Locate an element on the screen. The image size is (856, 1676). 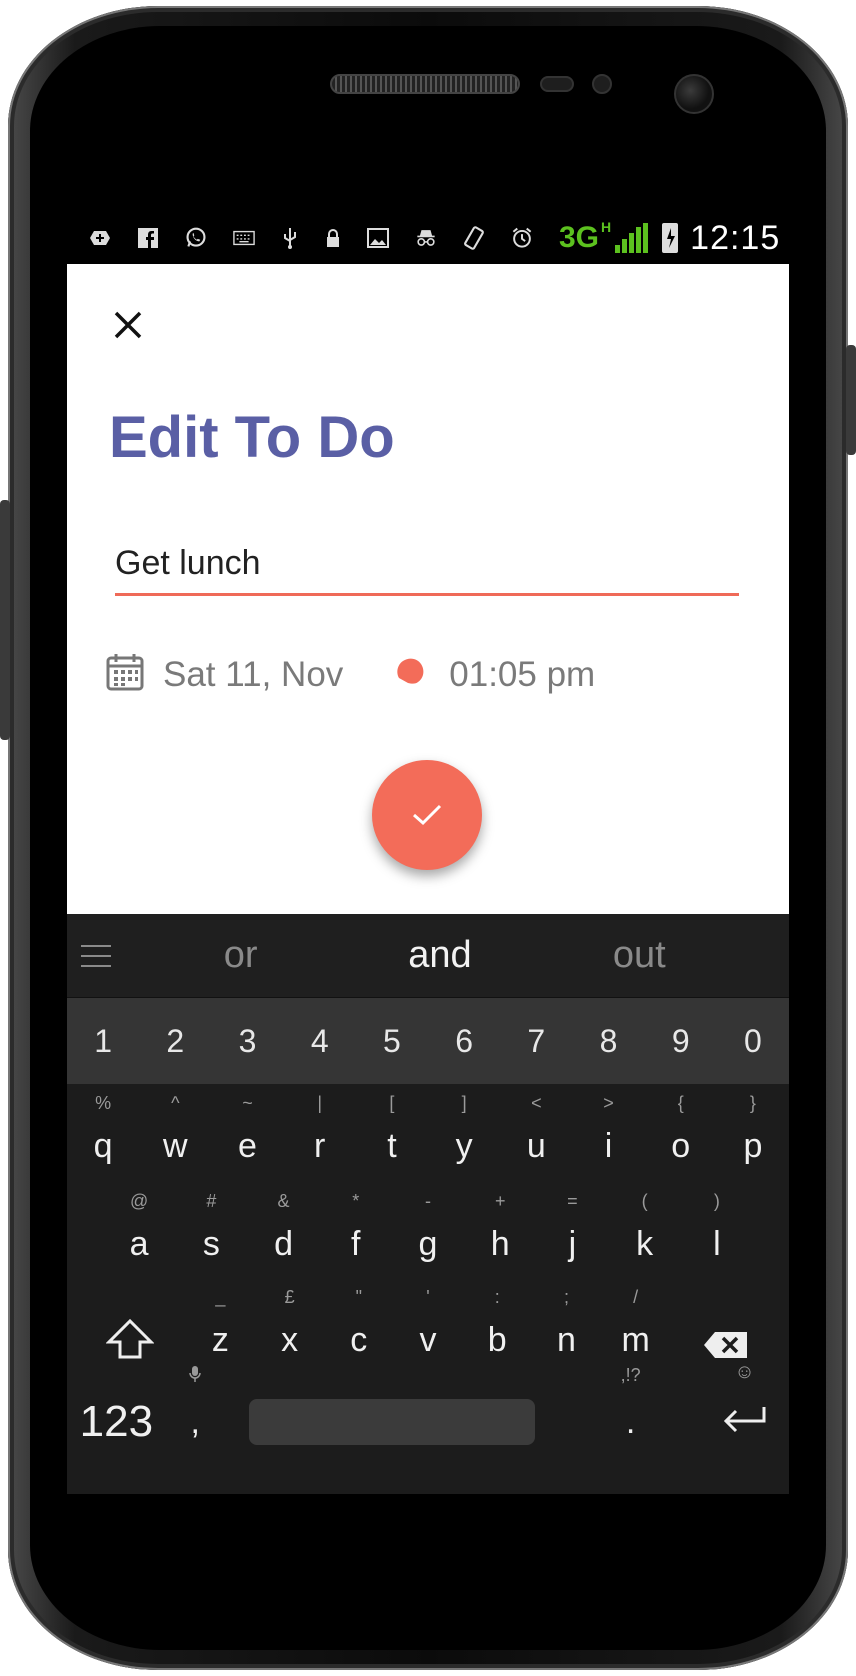
enter-key: ☺ is located at coordinates (744, 1400).